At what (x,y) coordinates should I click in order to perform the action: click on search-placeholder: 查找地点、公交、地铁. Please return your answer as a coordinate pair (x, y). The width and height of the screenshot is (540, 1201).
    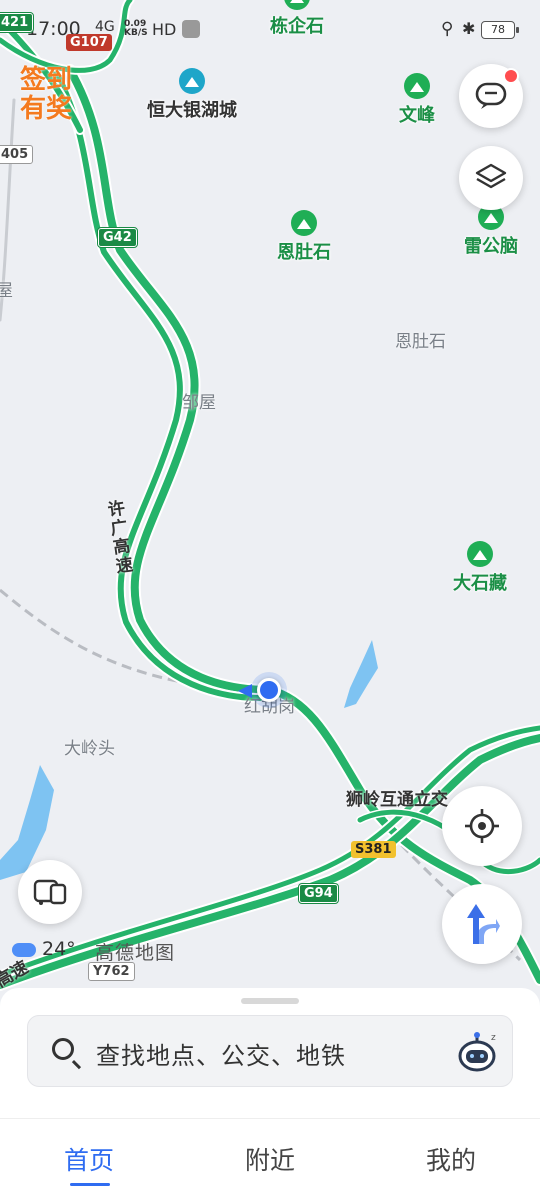
    Looking at the image, I should click on (221, 1056).